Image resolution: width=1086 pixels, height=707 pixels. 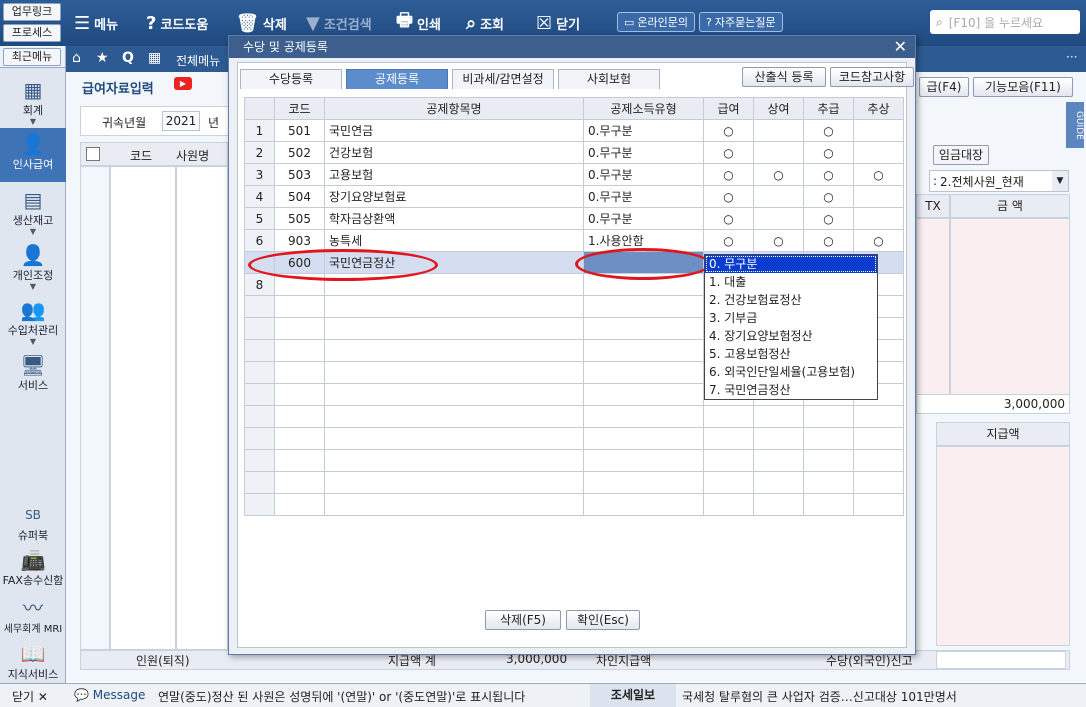 I want to click on dialog-confirm-button: 확인(Esc), so click(x=603, y=620).